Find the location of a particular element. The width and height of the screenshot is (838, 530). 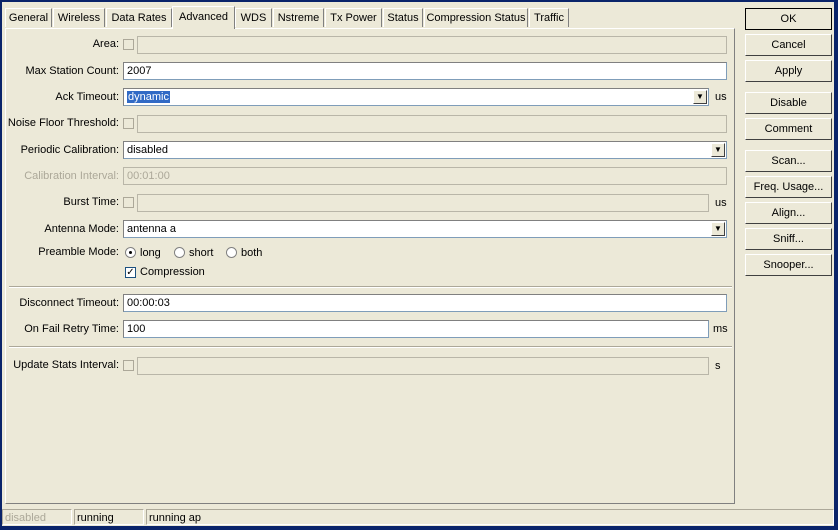

ack-timeout-value: dynamic is located at coordinates (148, 97).